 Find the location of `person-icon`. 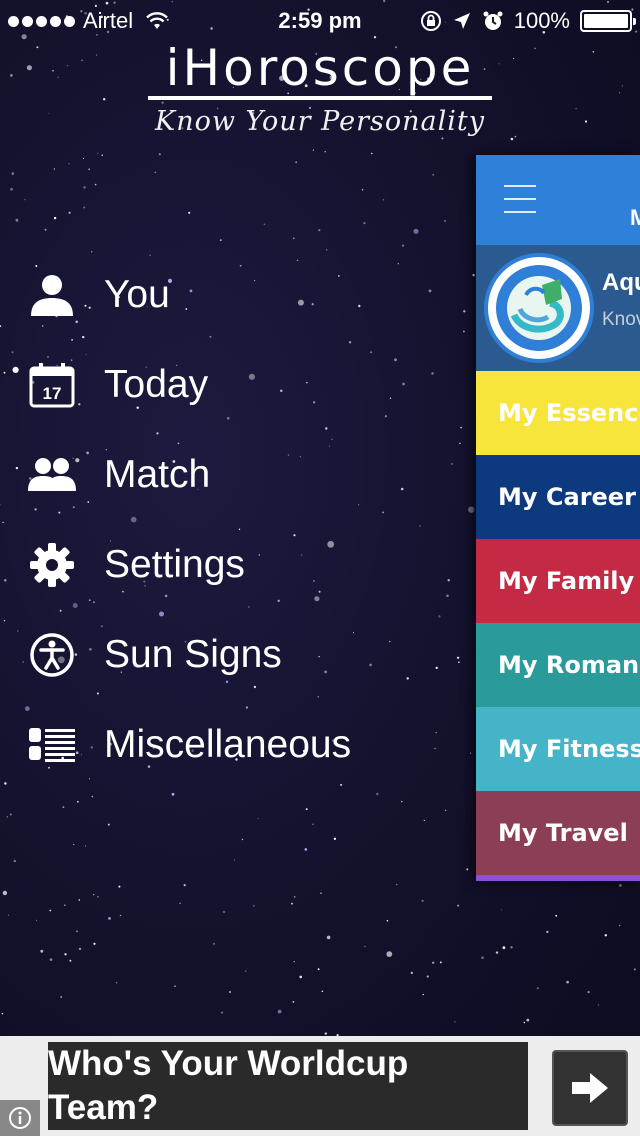

person-icon is located at coordinates (52, 295).